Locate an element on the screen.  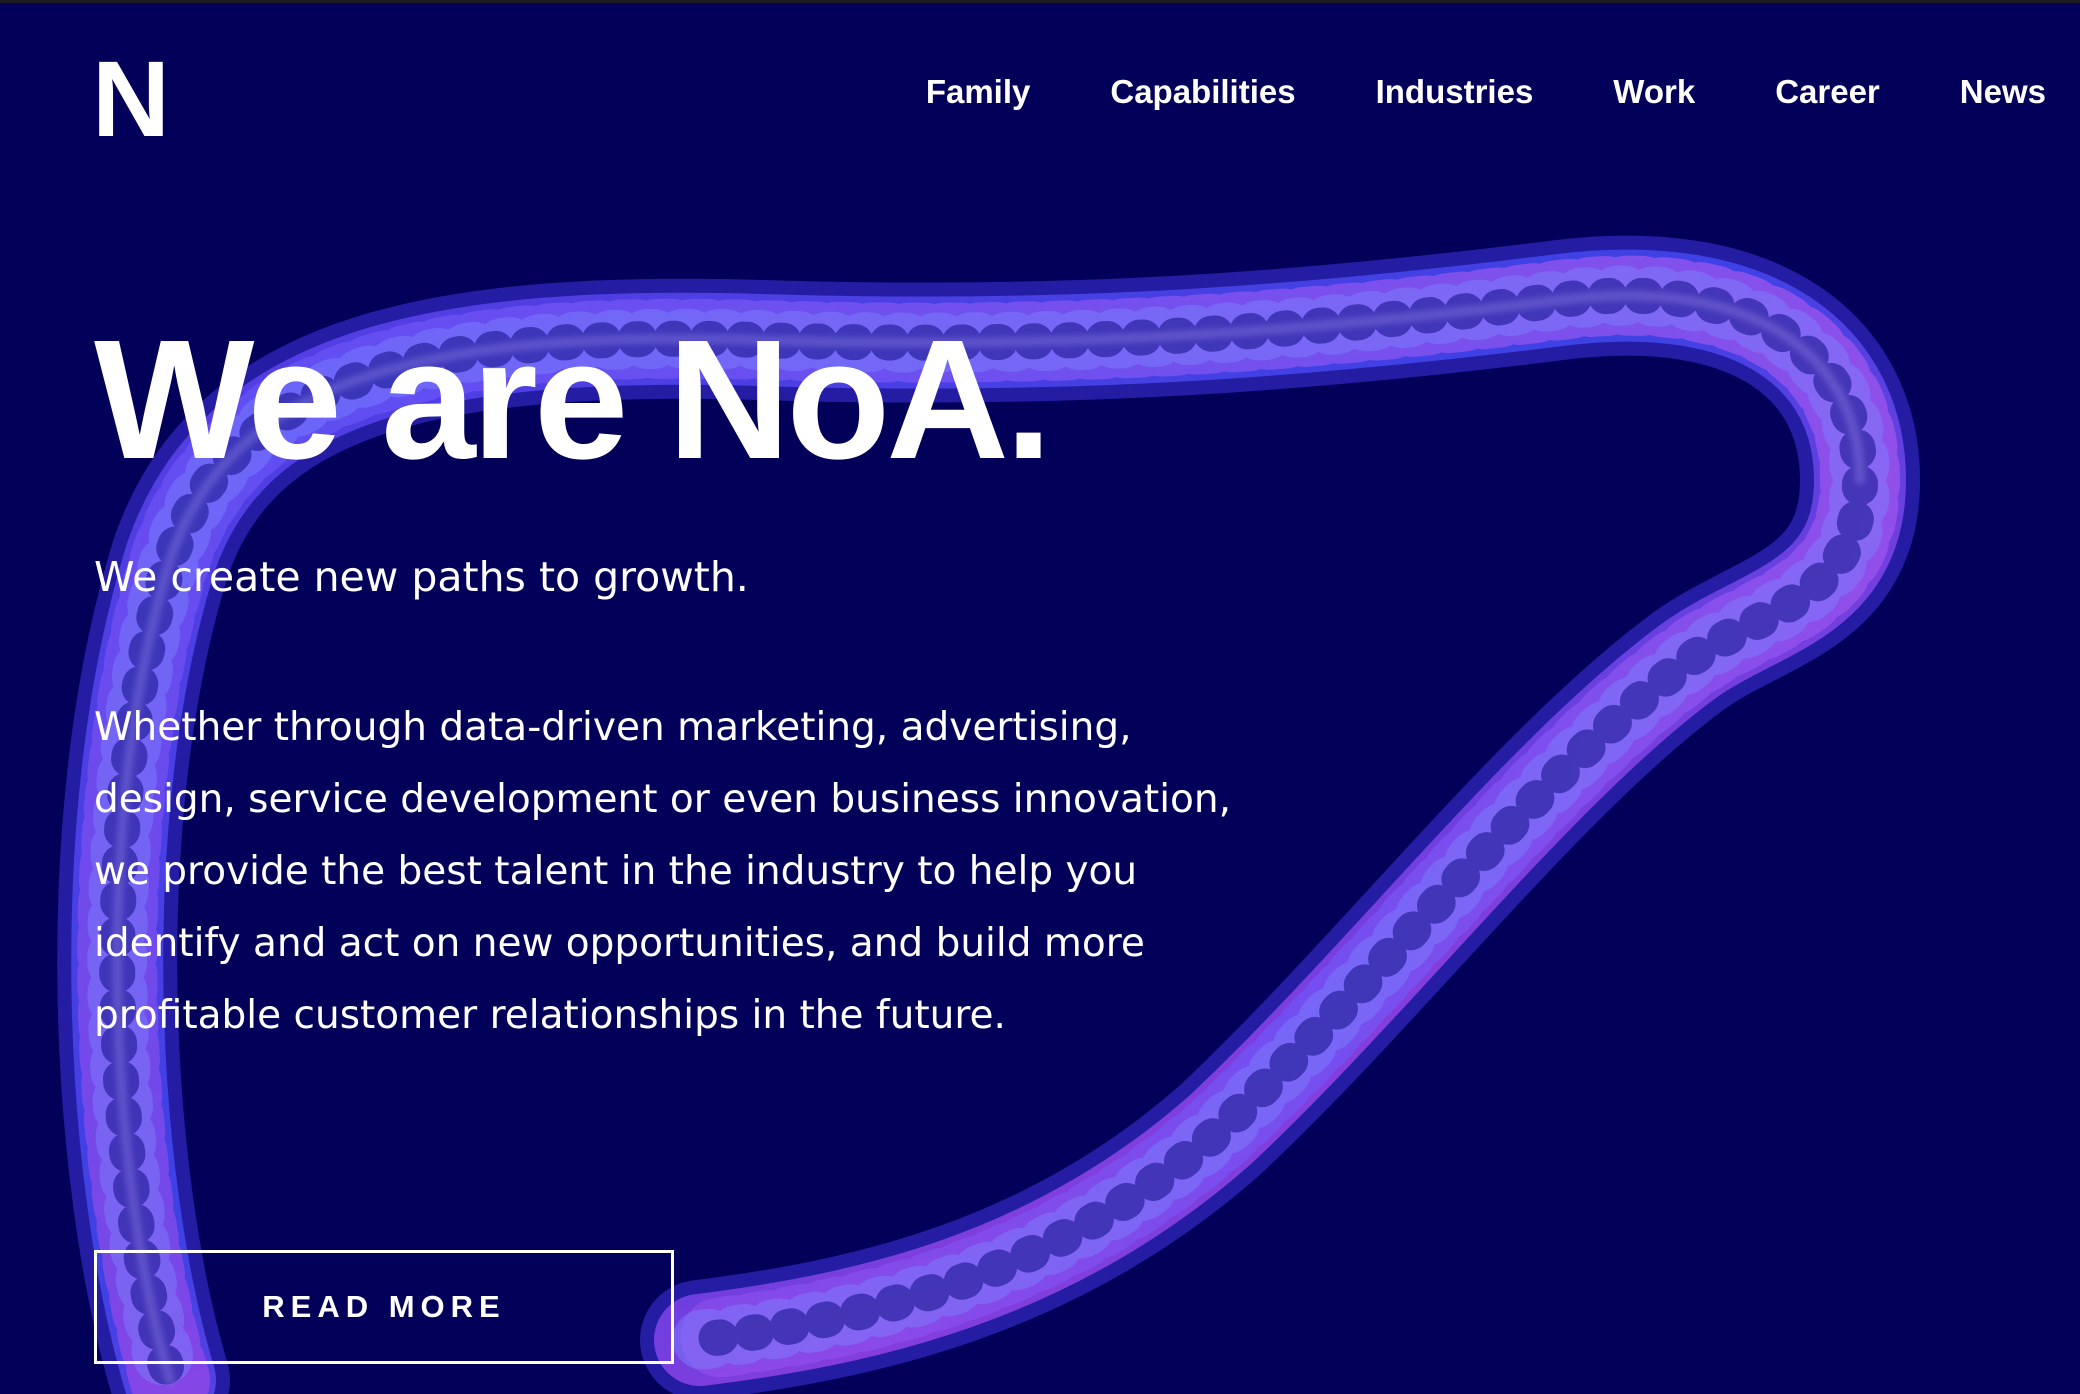
hero-tagline: We create new paths to growth. is located at coordinates (421, 577).